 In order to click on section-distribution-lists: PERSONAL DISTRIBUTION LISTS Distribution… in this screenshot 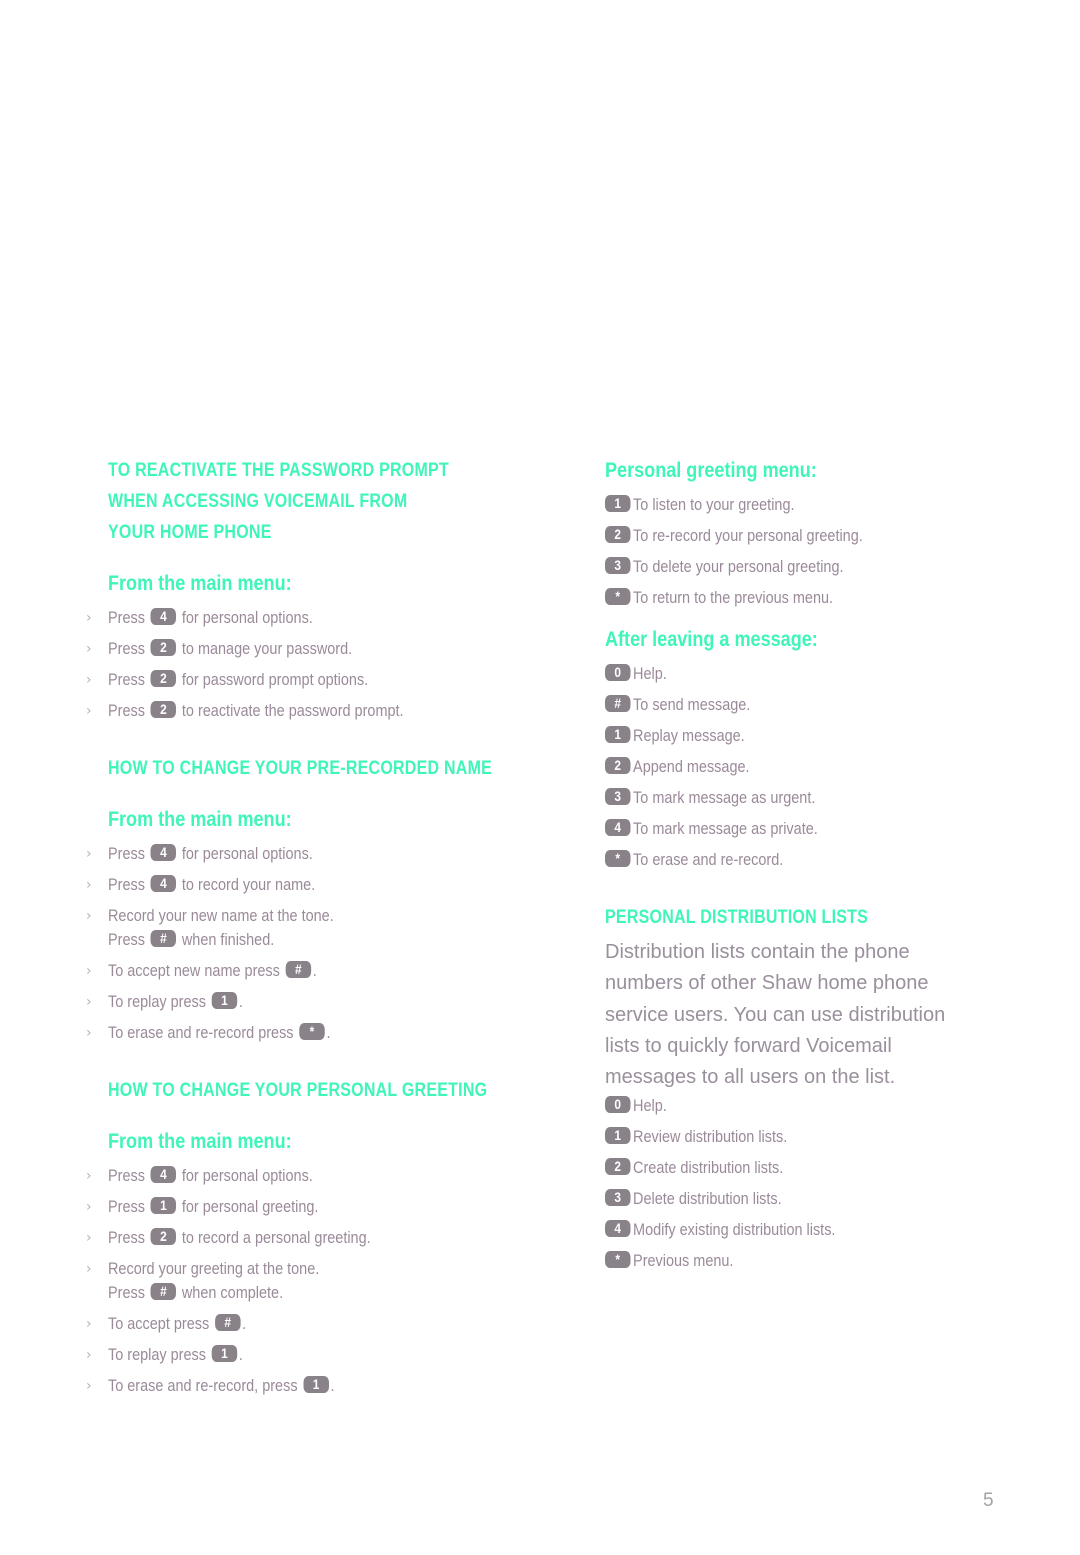, I will do `click(805, 1087)`.